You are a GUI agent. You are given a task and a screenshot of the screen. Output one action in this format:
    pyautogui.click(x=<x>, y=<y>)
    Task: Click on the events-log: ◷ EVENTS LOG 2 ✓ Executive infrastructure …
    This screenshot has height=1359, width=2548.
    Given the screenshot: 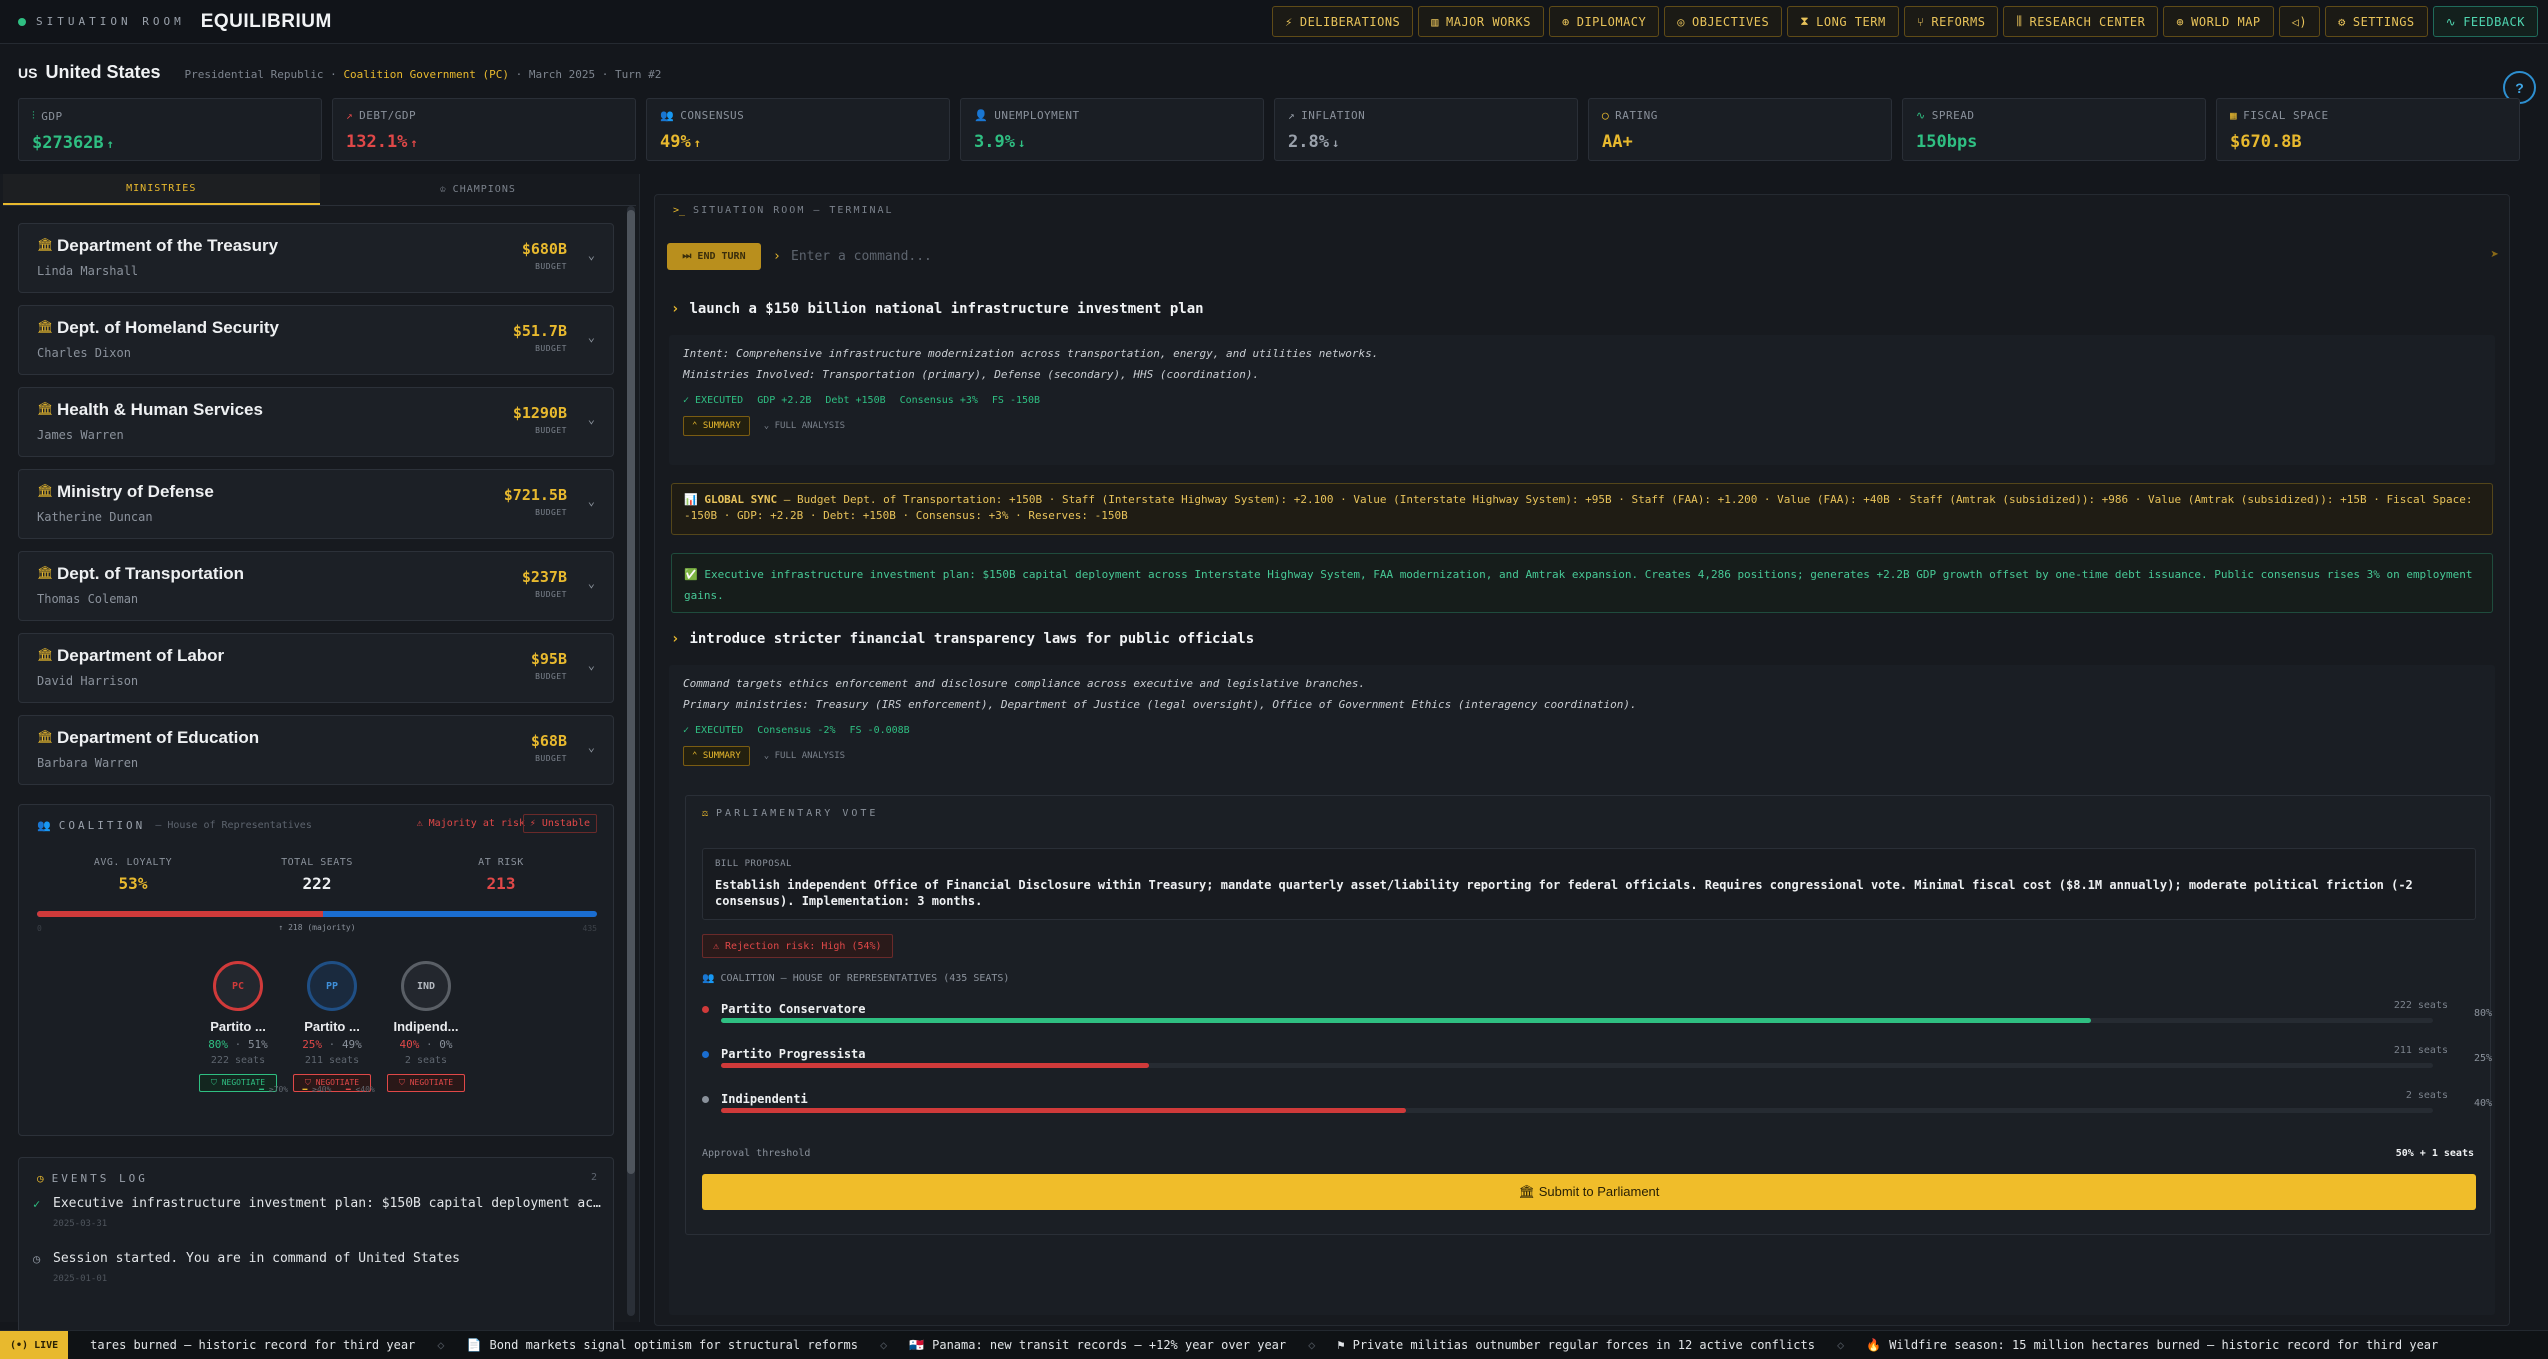 What is the action you would take?
    pyautogui.click(x=316, y=1257)
    